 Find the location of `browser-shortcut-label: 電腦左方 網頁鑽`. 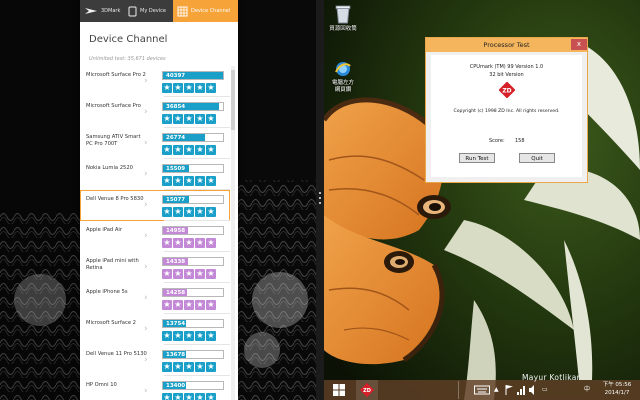

browser-shortcut-label: 電腦左方 網頁鑽 is located at coordinates (342, 86).